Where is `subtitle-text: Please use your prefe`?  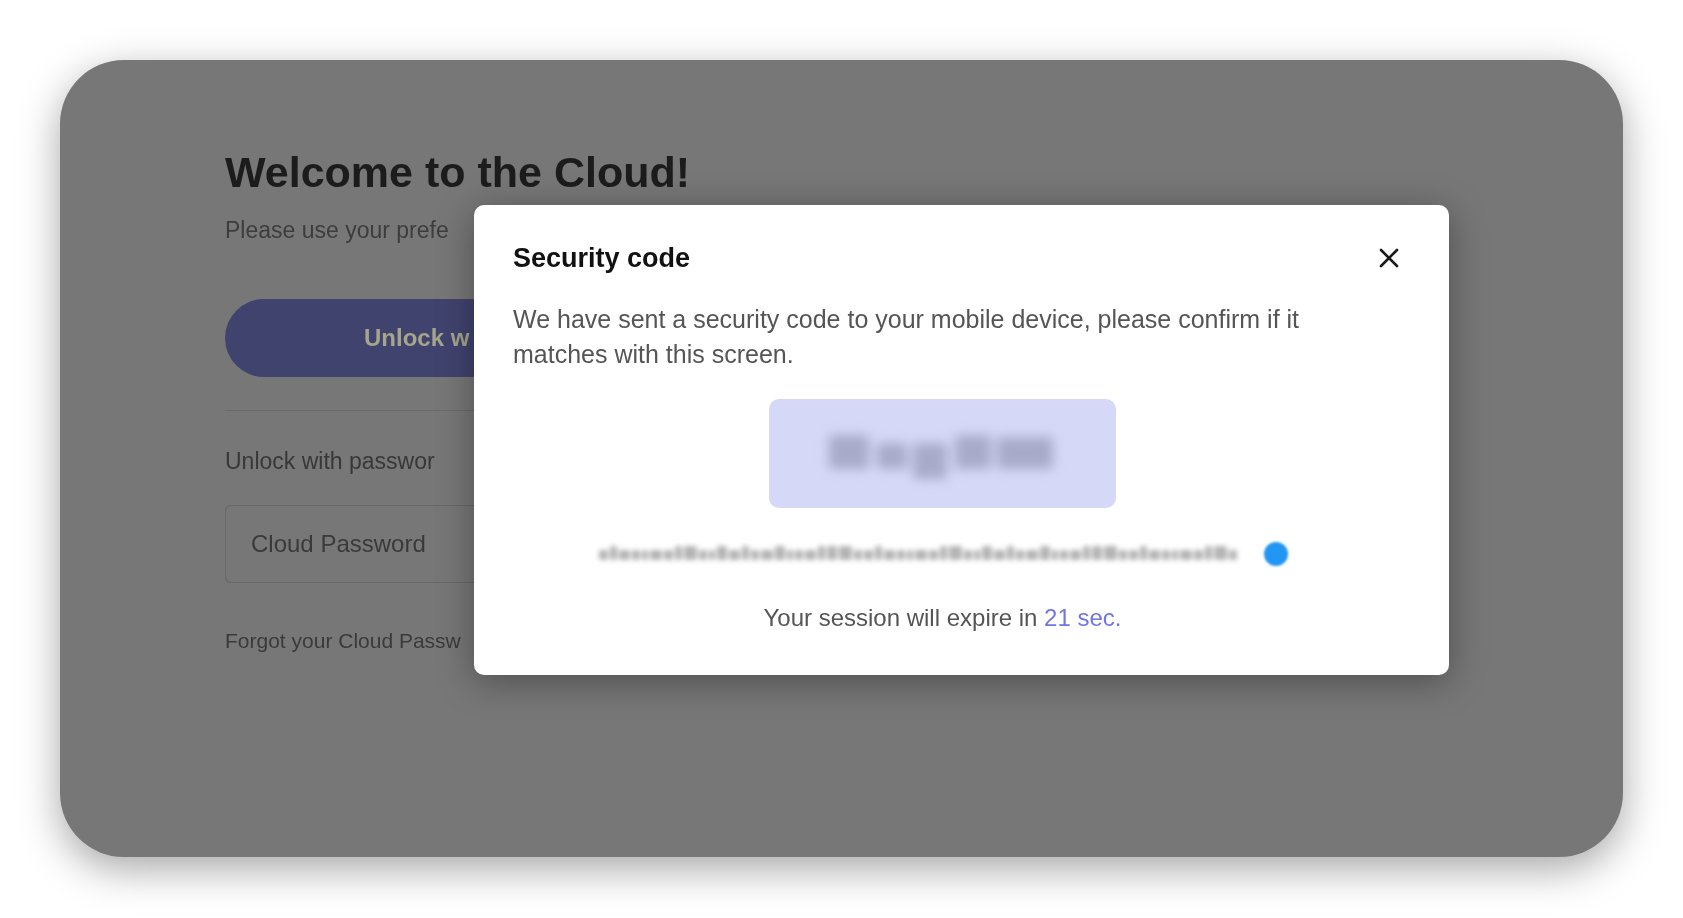
subtitle-text: Please use your prefe is located at coordinates (337, 230).